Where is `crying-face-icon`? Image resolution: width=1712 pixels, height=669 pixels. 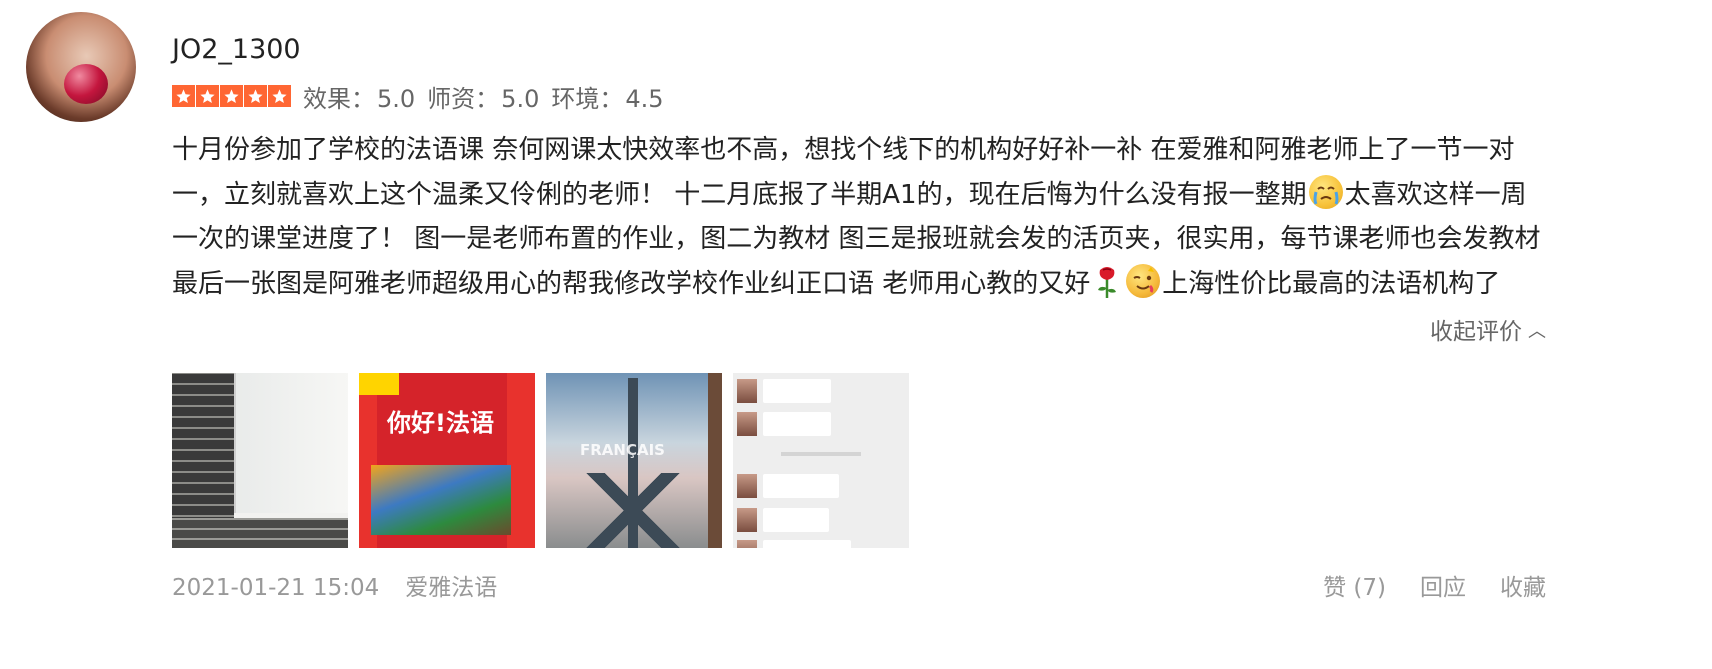 crying-face-icon is located at coordinates (1325, 191).